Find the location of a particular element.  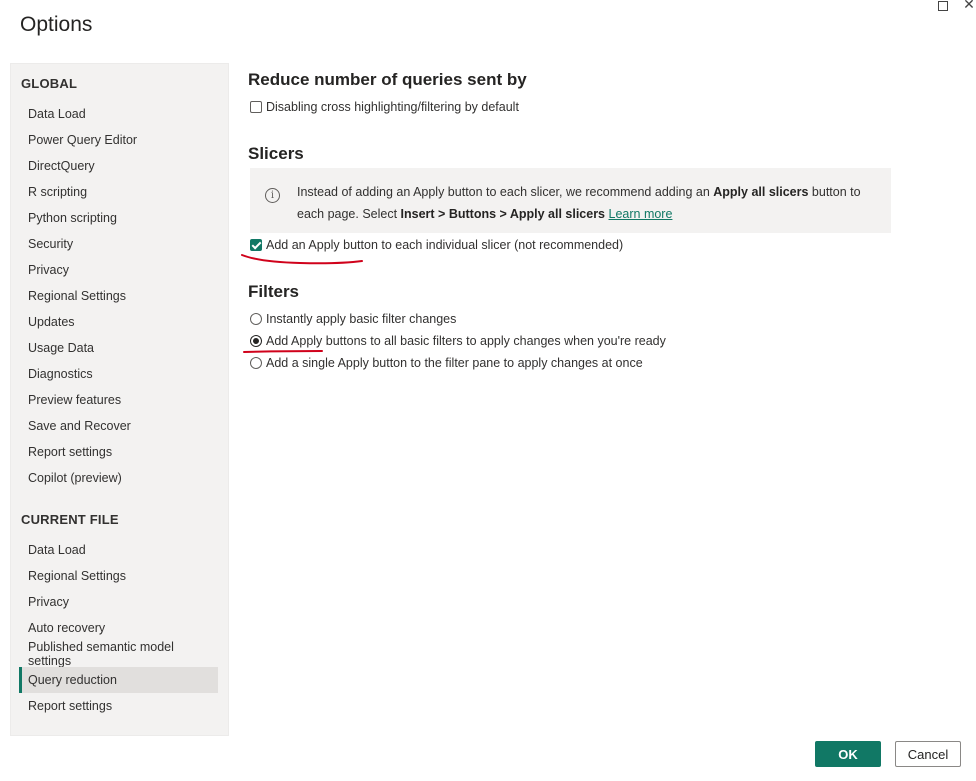

sidebar-item-cf-privacy: Privacy is located at coordinates (118, 602).